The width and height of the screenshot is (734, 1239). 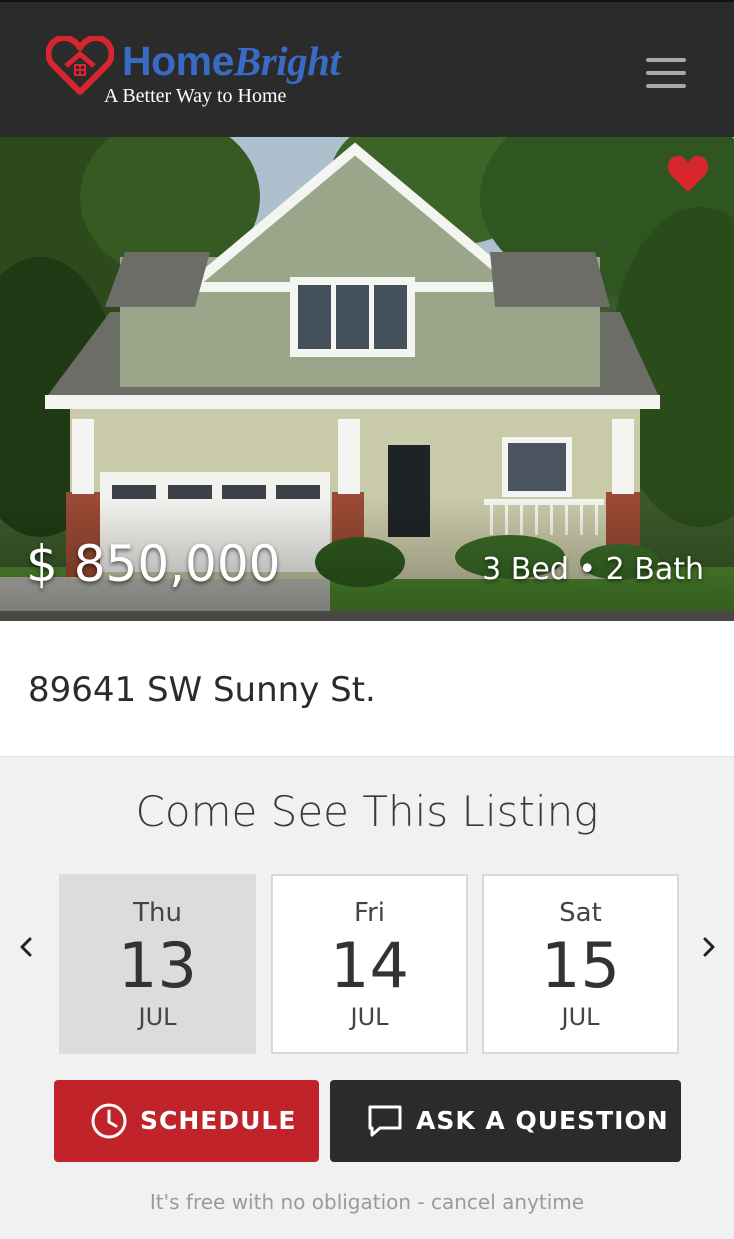 I want to click on chat-bubble-icon, so click(x=385, y=1121).